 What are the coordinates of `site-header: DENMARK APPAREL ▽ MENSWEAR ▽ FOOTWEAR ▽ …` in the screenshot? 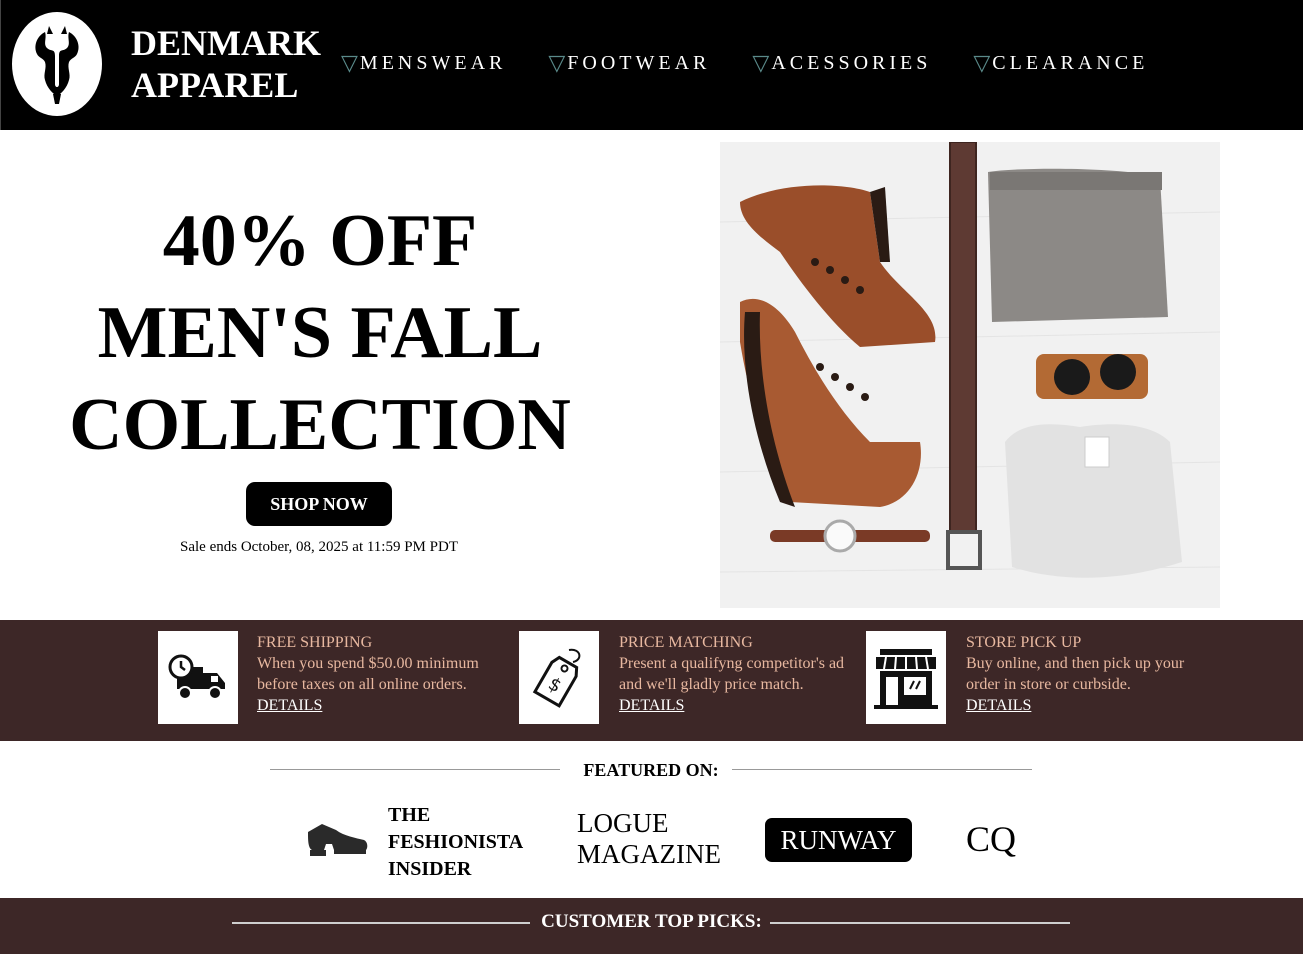 It's located at (651, 65).